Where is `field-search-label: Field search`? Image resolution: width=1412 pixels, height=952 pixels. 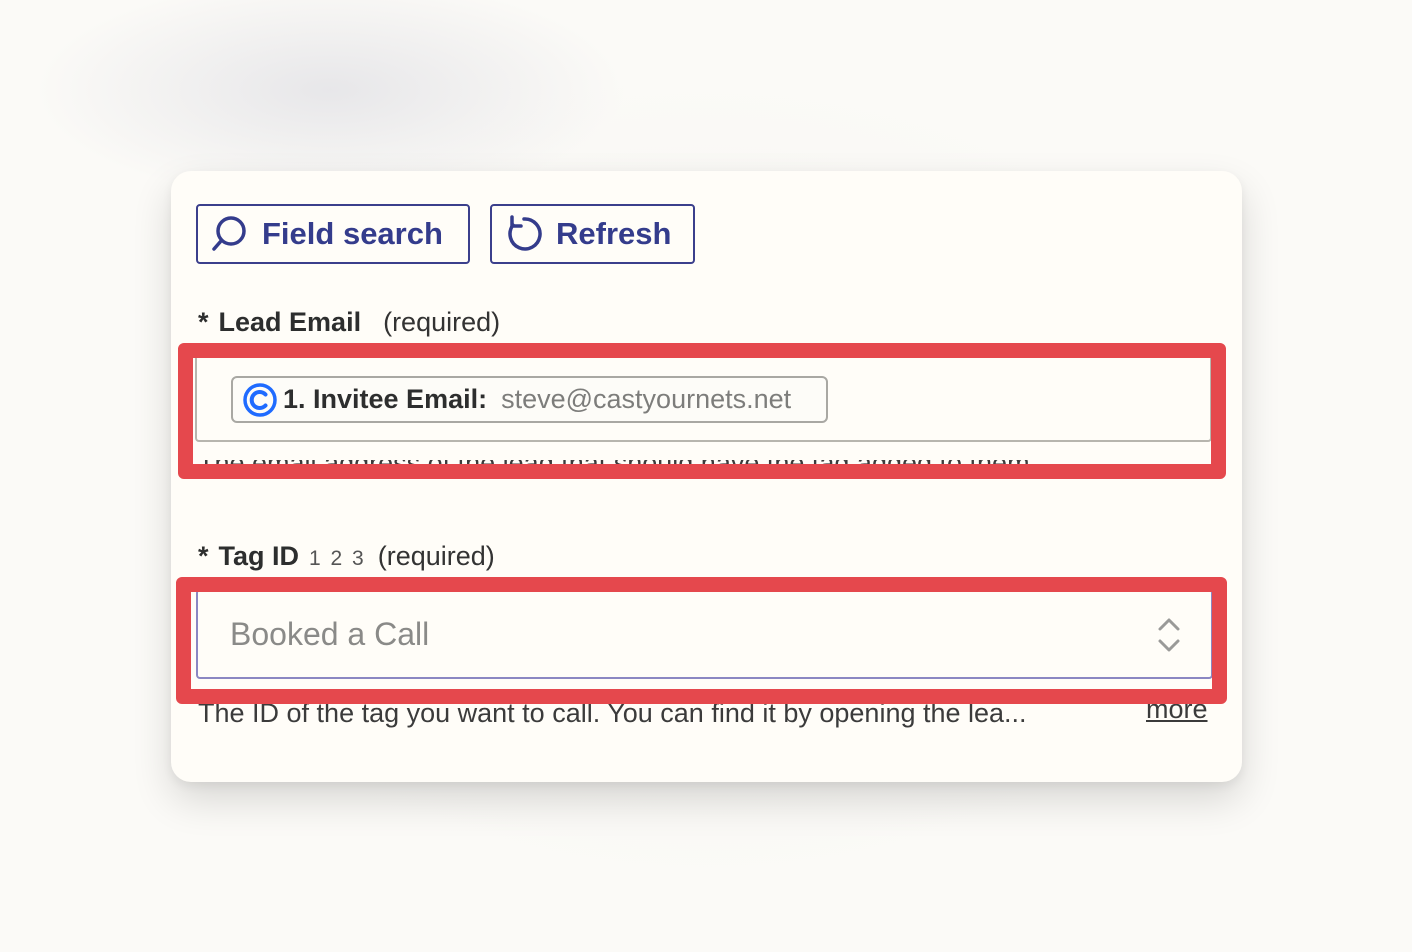
field-search-label: Field search is located at coordinates (352, 233).